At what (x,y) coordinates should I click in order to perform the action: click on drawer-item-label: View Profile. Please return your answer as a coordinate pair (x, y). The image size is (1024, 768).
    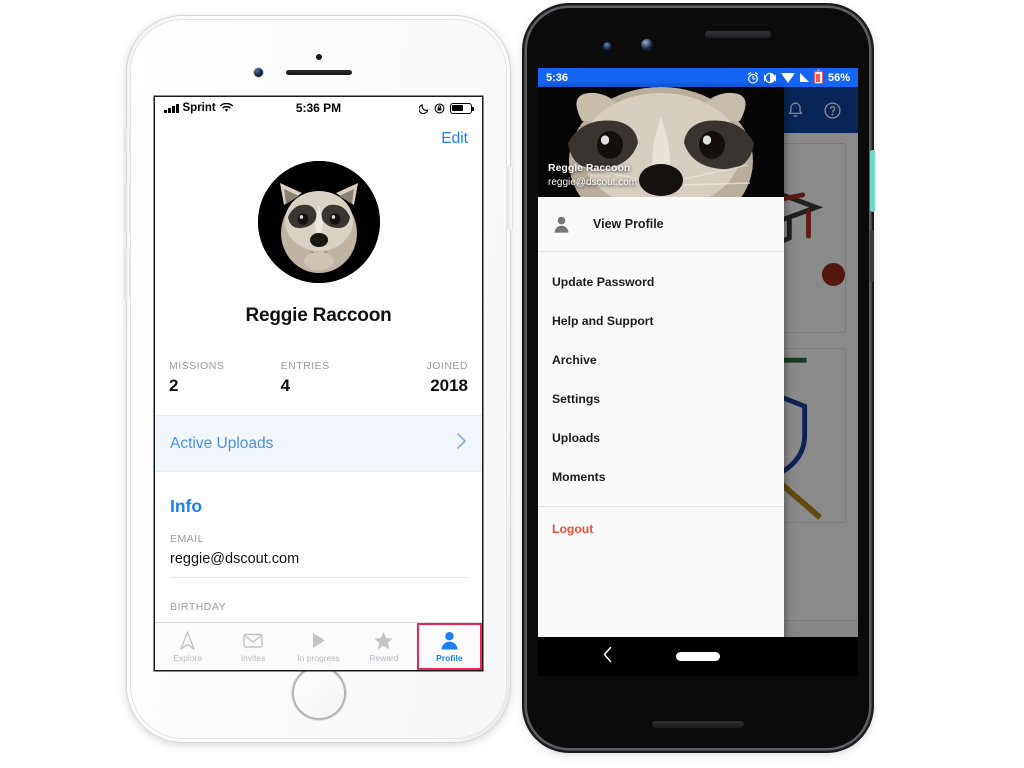
    Looking at the image, I should click on (628, 224).